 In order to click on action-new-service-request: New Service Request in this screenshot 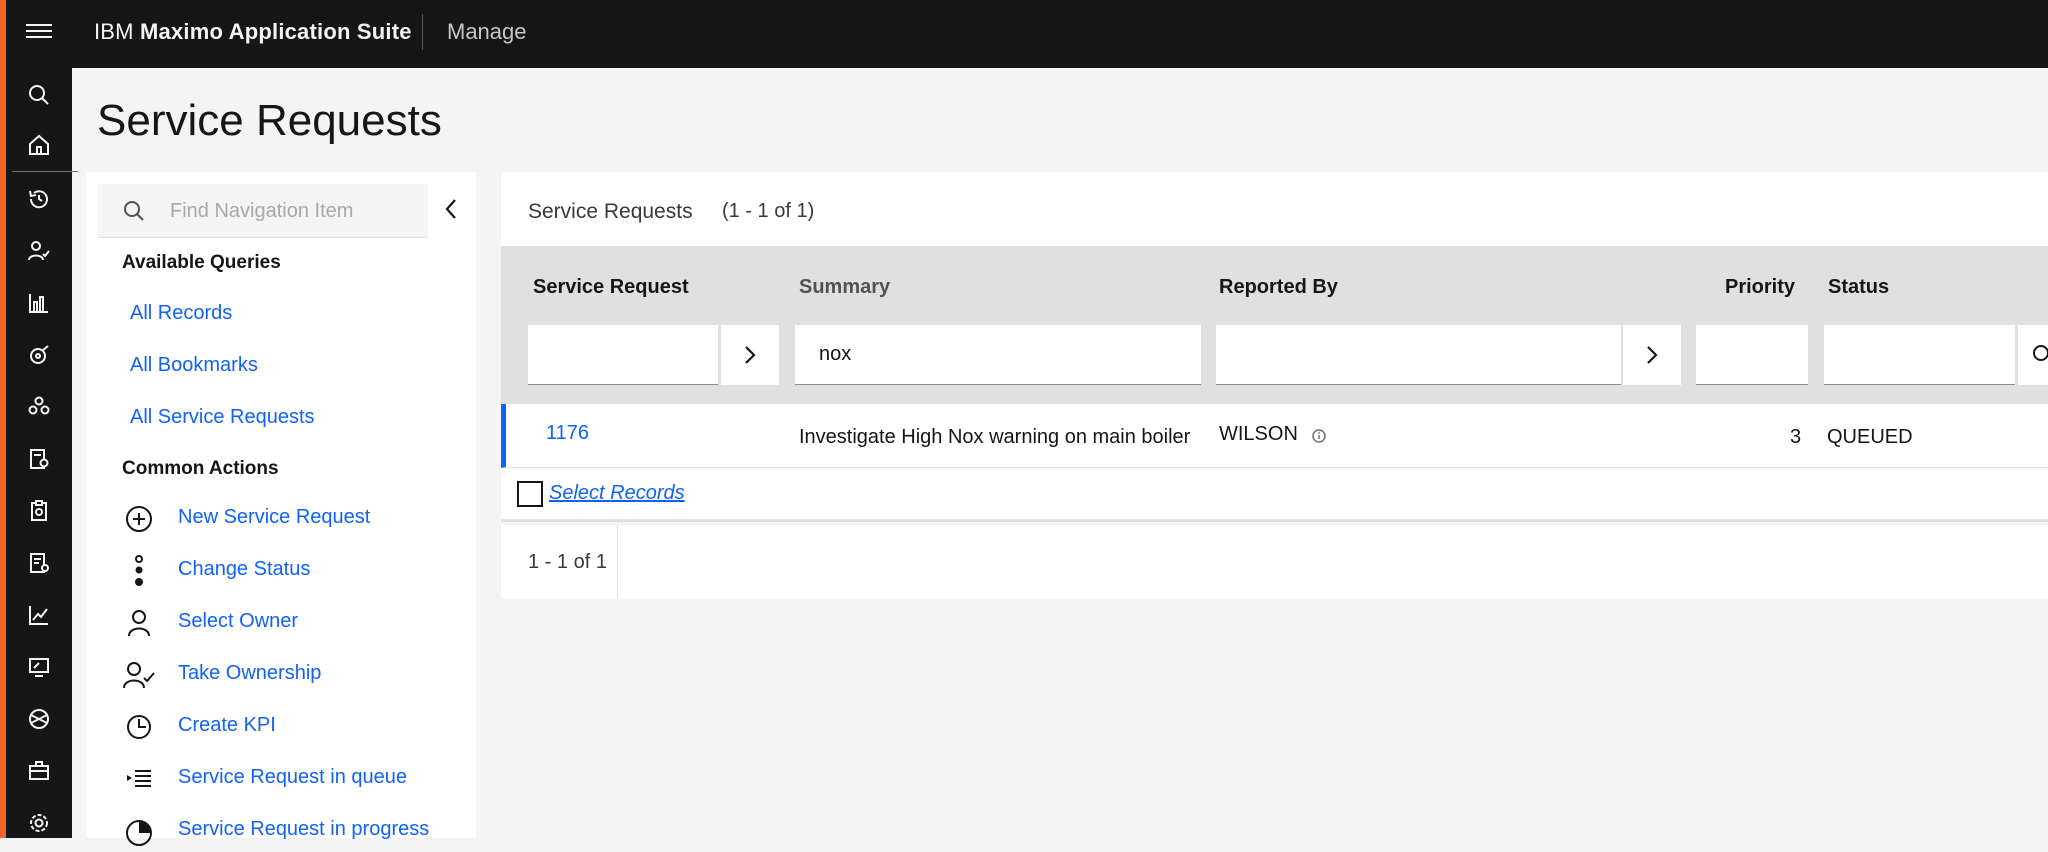, I will do `click(292, 520)`.